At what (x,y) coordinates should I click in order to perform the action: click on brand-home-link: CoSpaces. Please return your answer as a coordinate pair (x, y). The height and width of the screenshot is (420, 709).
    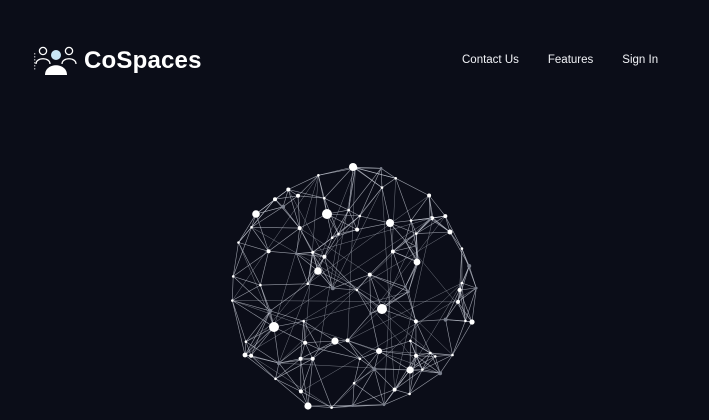
    Looking at the image, I should click on (118, 61).